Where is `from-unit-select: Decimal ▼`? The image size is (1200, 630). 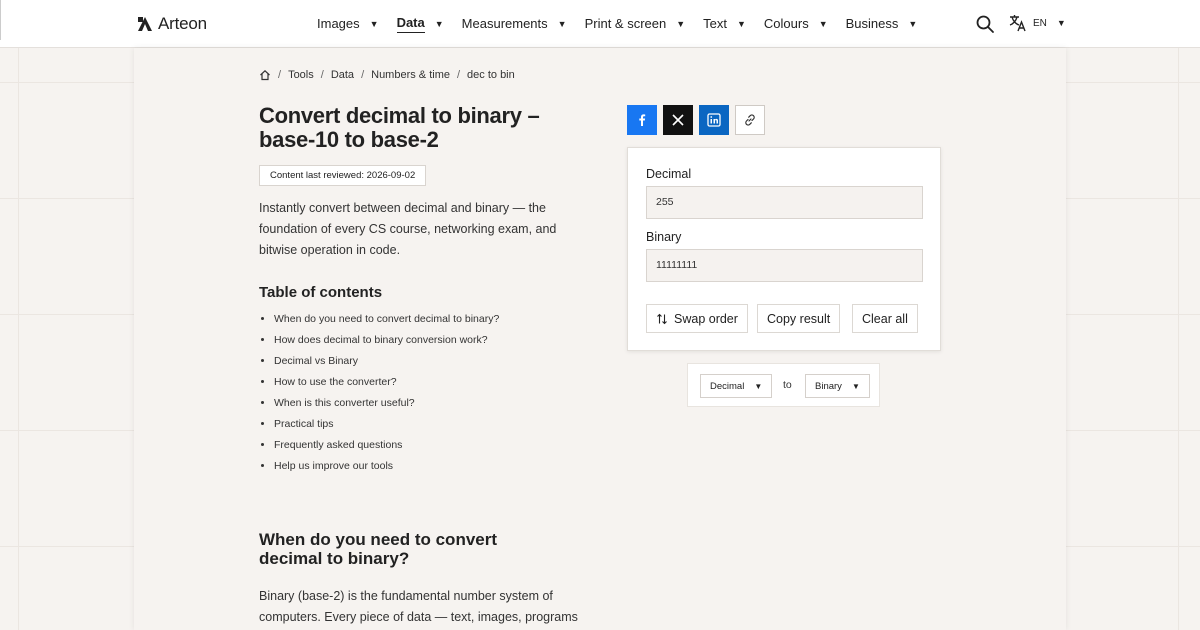
from-unit-select: Decimal ▼ is located at coordinates (736, 386).